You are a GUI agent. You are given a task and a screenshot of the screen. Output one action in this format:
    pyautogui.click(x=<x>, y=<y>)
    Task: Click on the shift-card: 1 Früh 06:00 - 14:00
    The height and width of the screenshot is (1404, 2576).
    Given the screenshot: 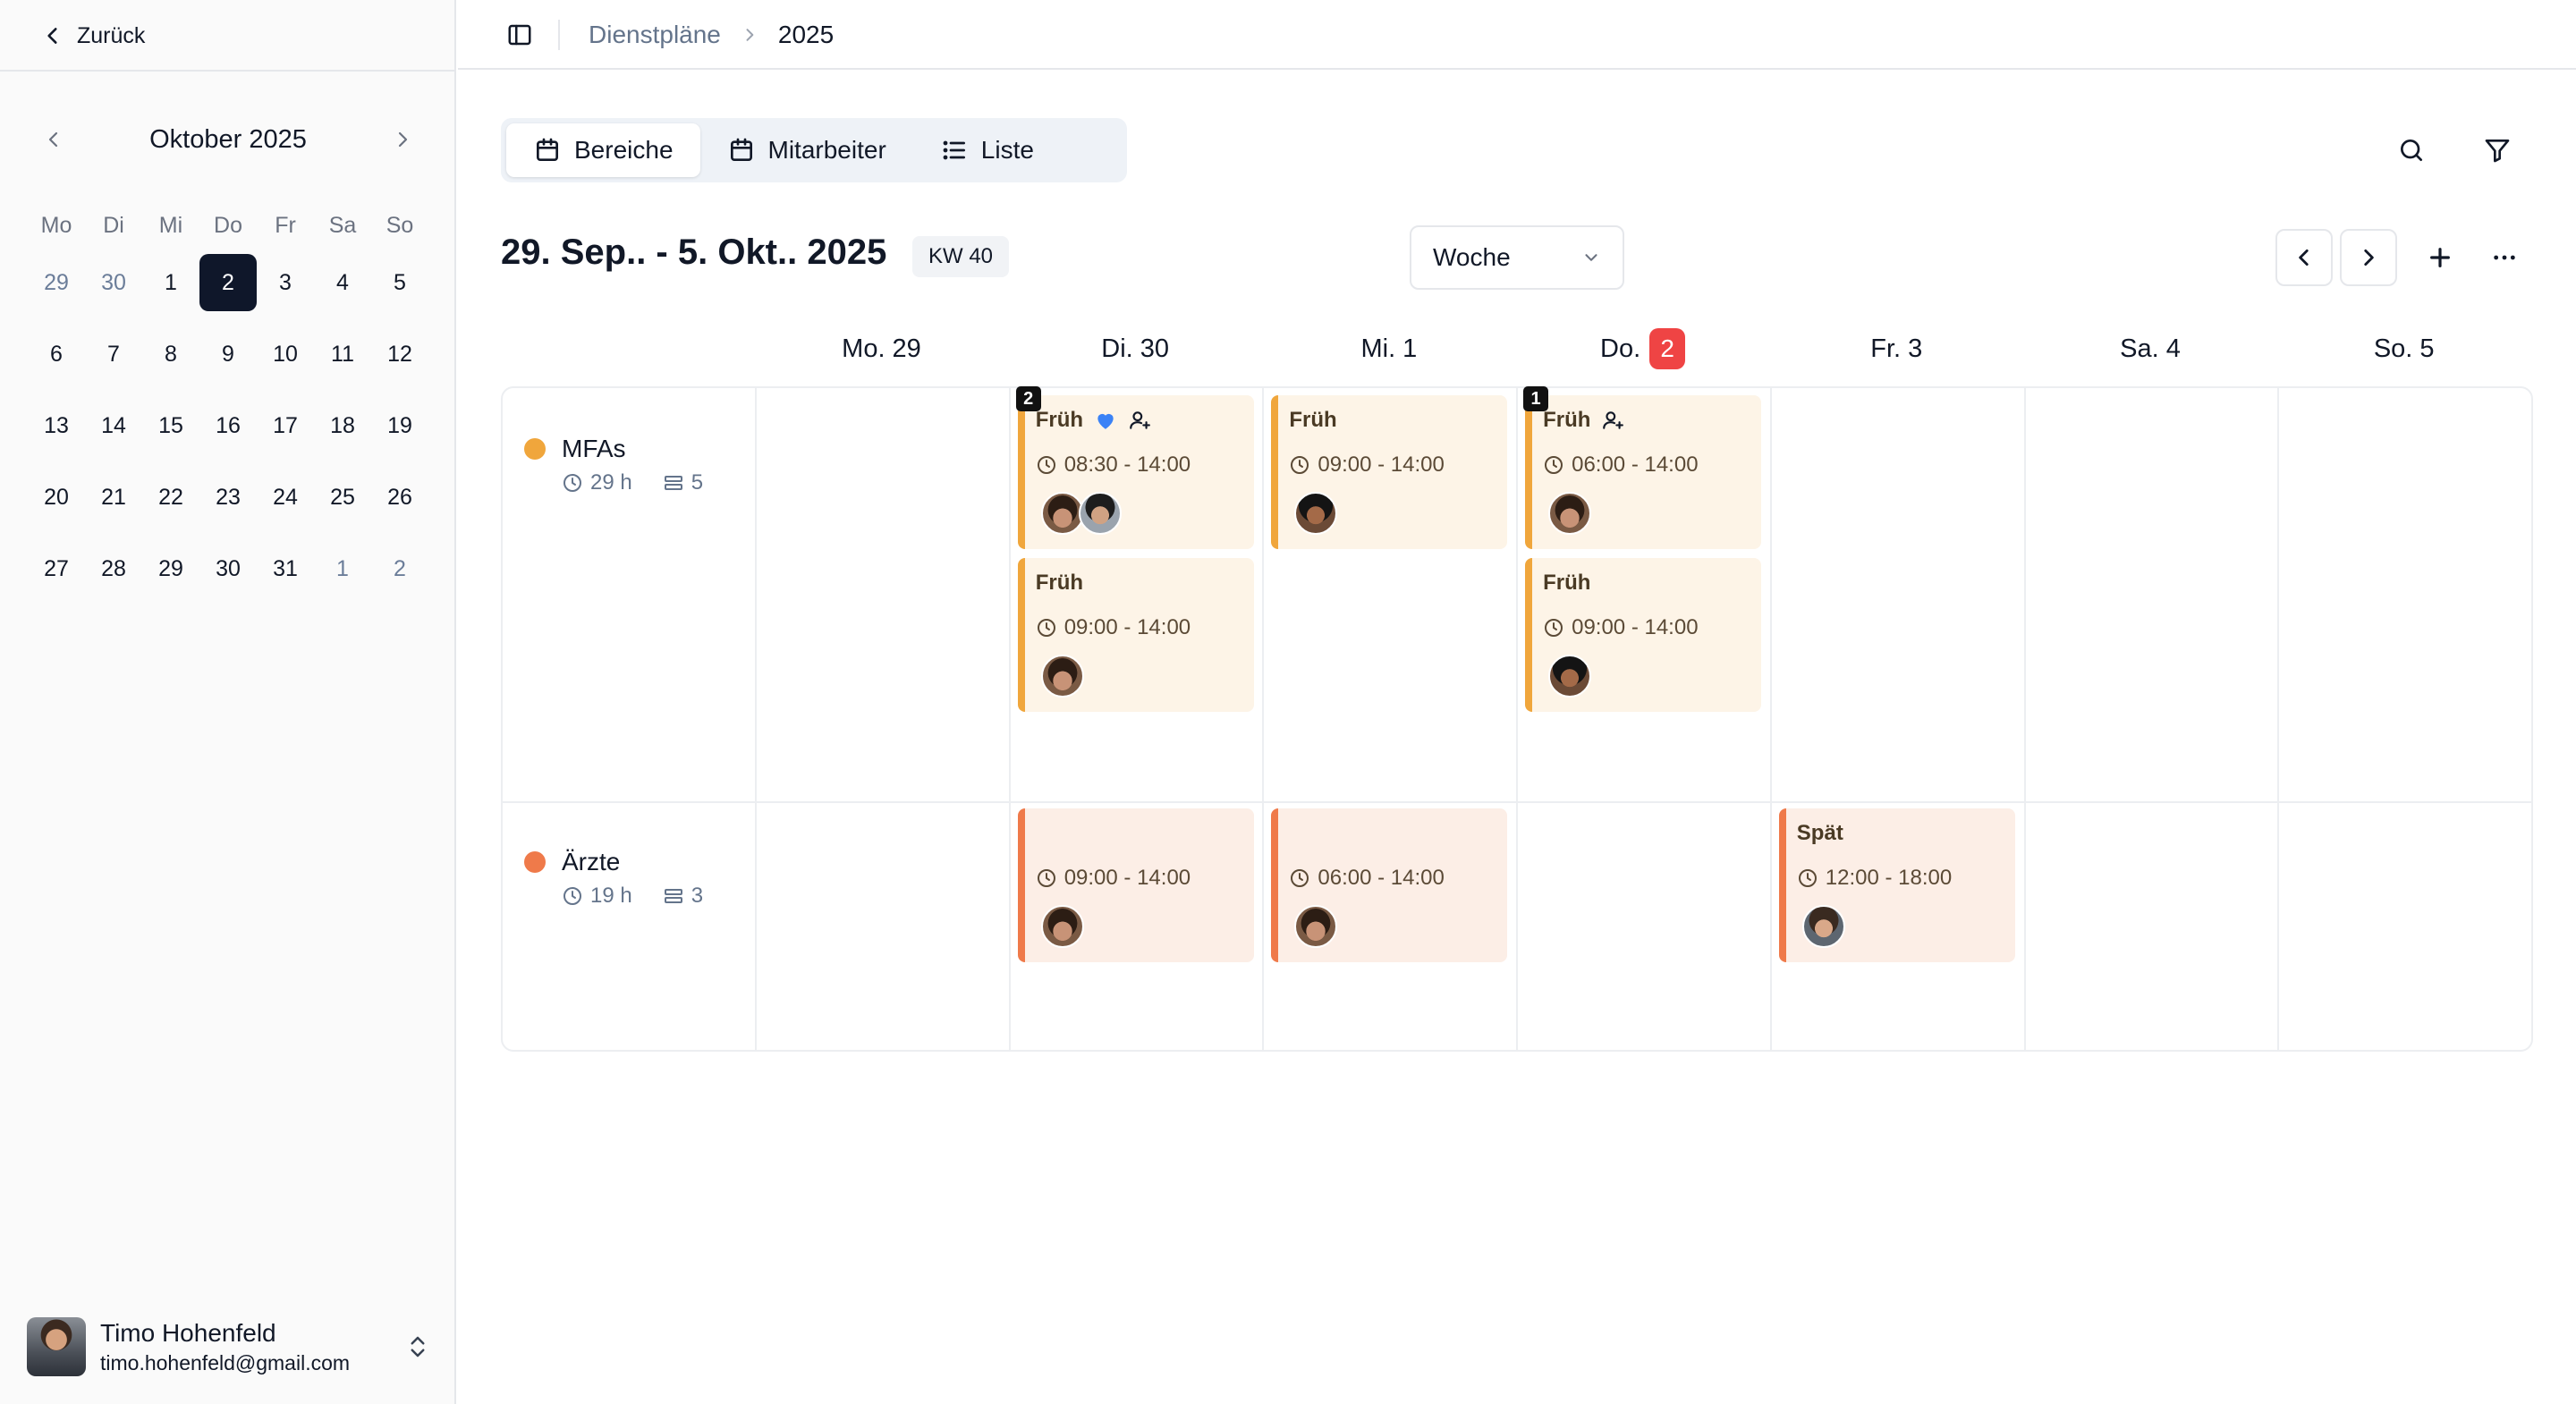 What is the action you would take?
    pyautogui.click(x=1642, y=468)
    